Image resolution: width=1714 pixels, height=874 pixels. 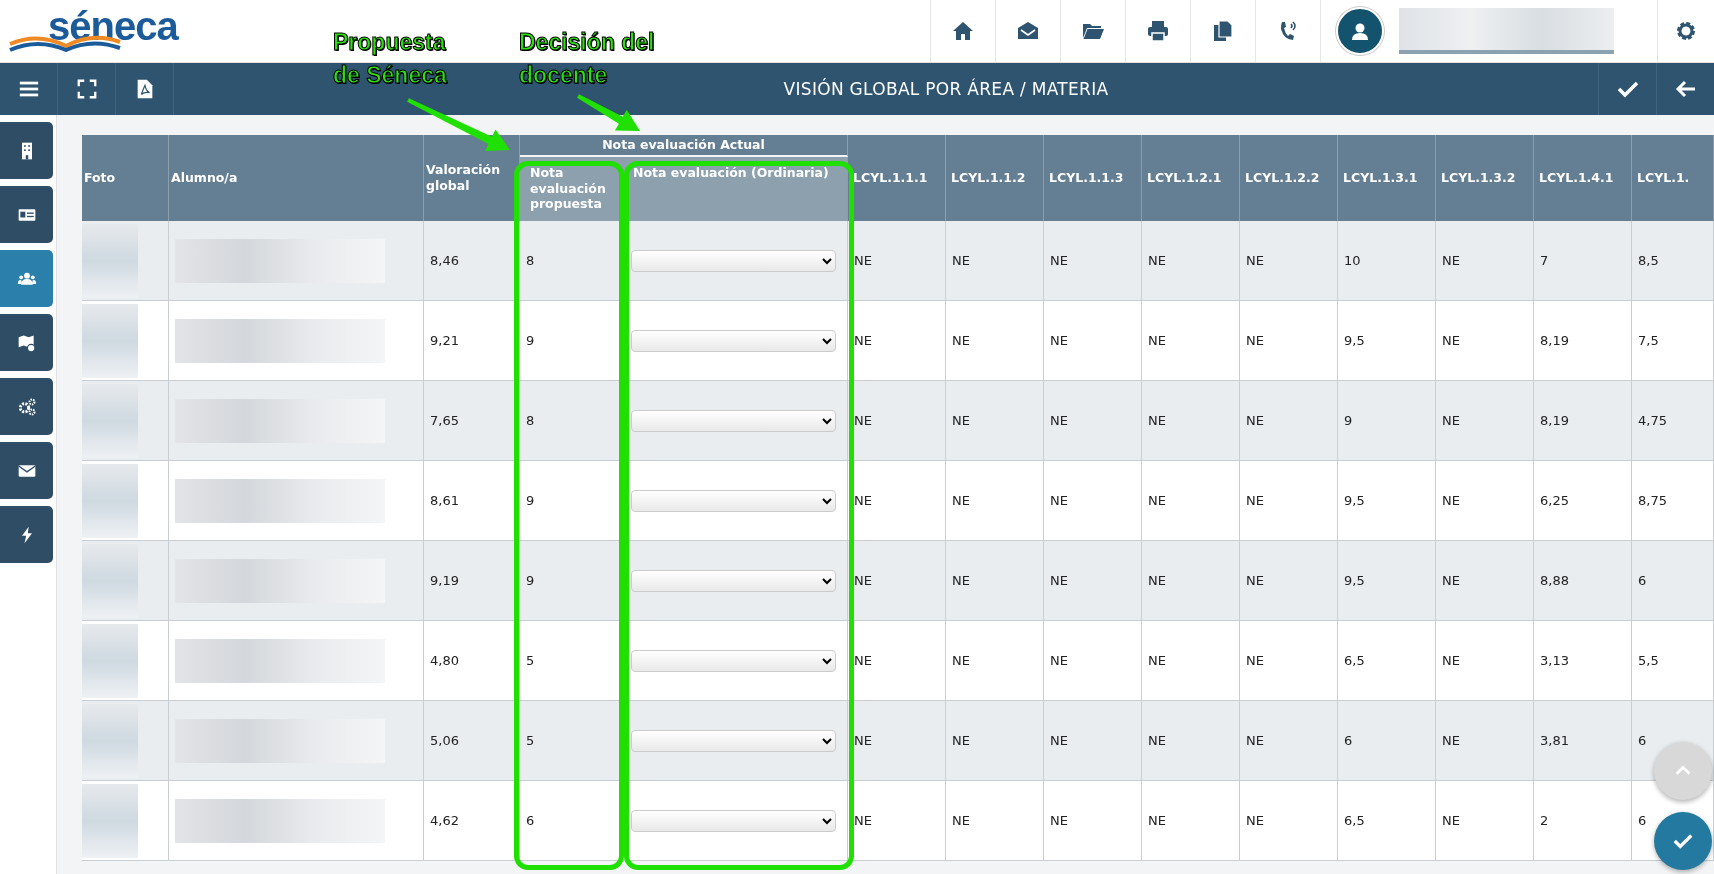 What do you see at coordinates (1093, 178) in the screenshot?
I see `column-header: LCYL.1.1.3` at bounding box center [1093, 178].